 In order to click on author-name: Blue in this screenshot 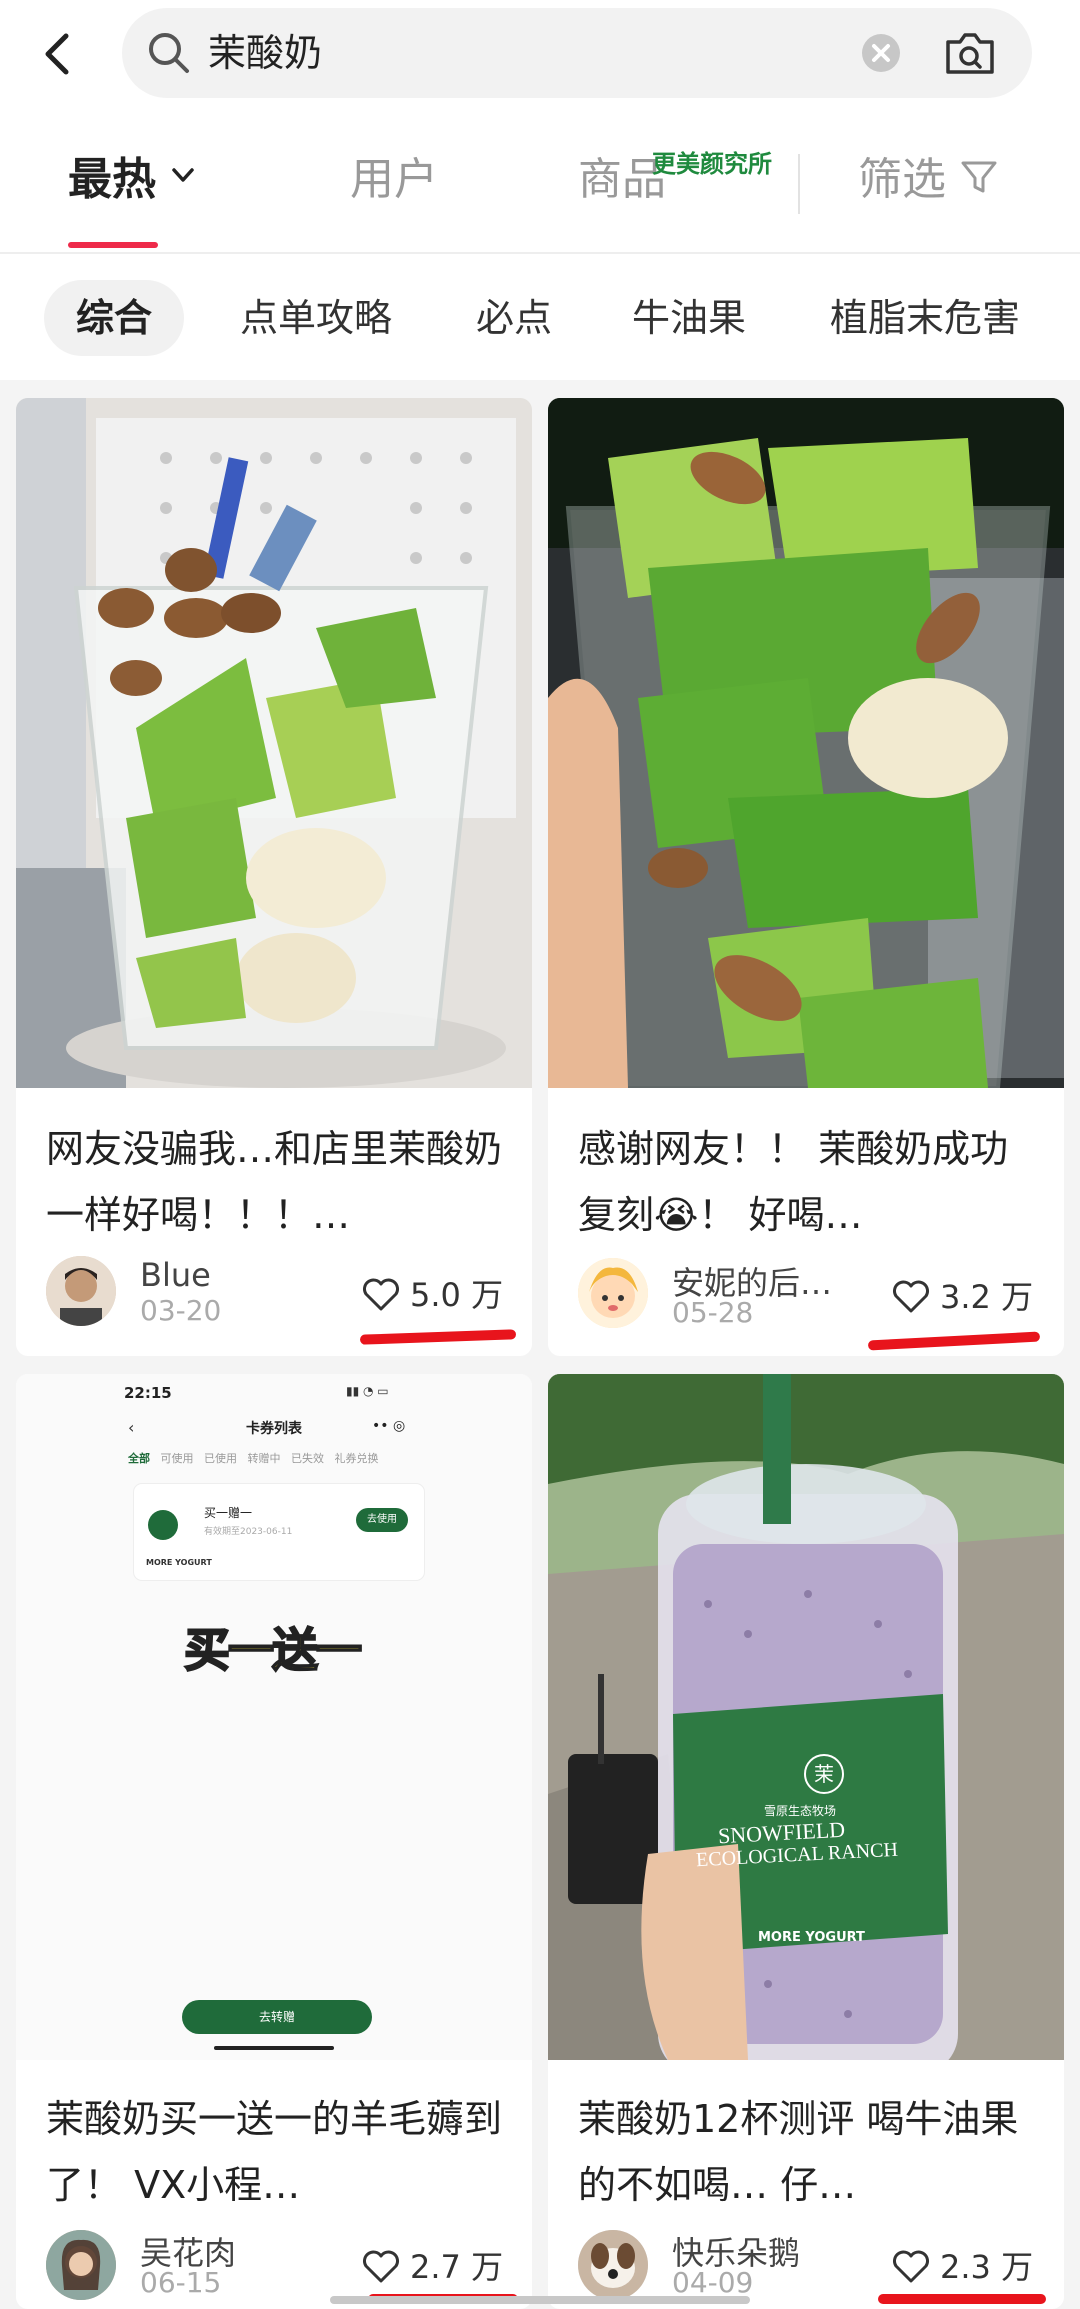, I will do `click(175, 1275)`.